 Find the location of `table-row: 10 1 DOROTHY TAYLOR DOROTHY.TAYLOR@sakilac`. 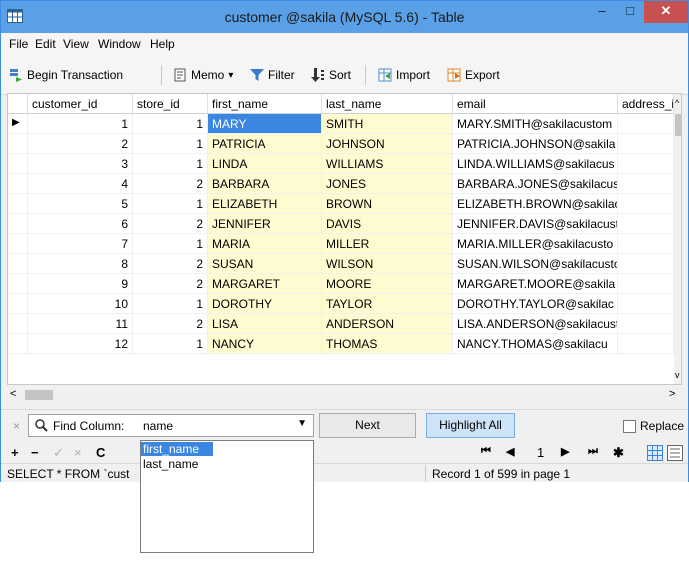

table-row: 10 1 DOROTHY TAYLOR DOROTHY.TAYLOR@sakilac is located at coordinates (341, 304).